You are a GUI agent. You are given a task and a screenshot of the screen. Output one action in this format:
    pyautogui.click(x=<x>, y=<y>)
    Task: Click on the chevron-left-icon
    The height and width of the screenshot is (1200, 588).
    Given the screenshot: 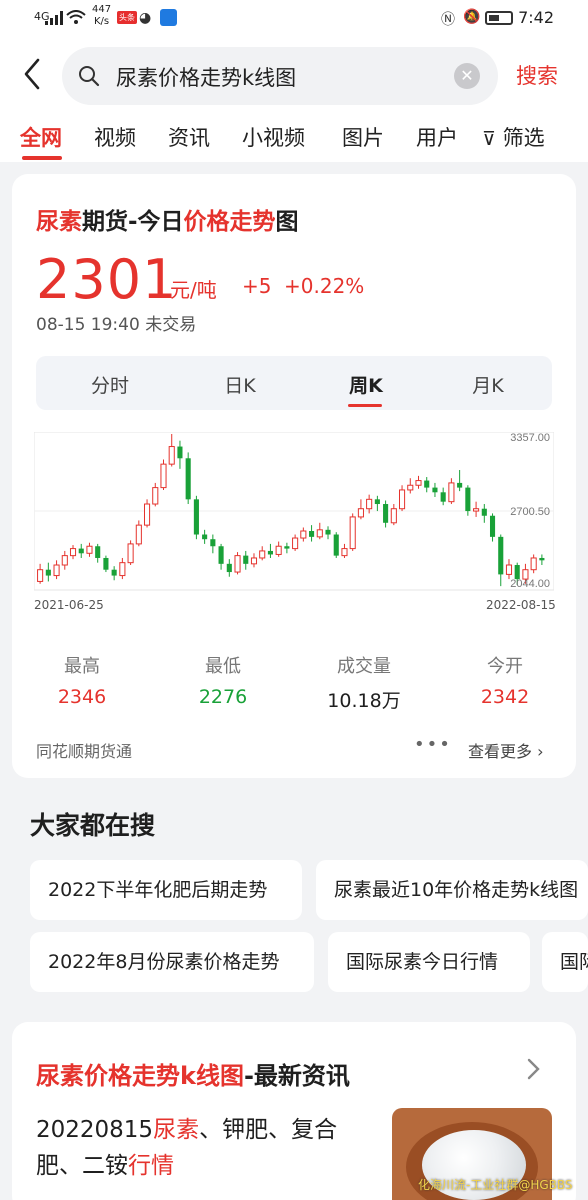 What is the action you would take?
    pyautogui.click(x=32, y=74)
    